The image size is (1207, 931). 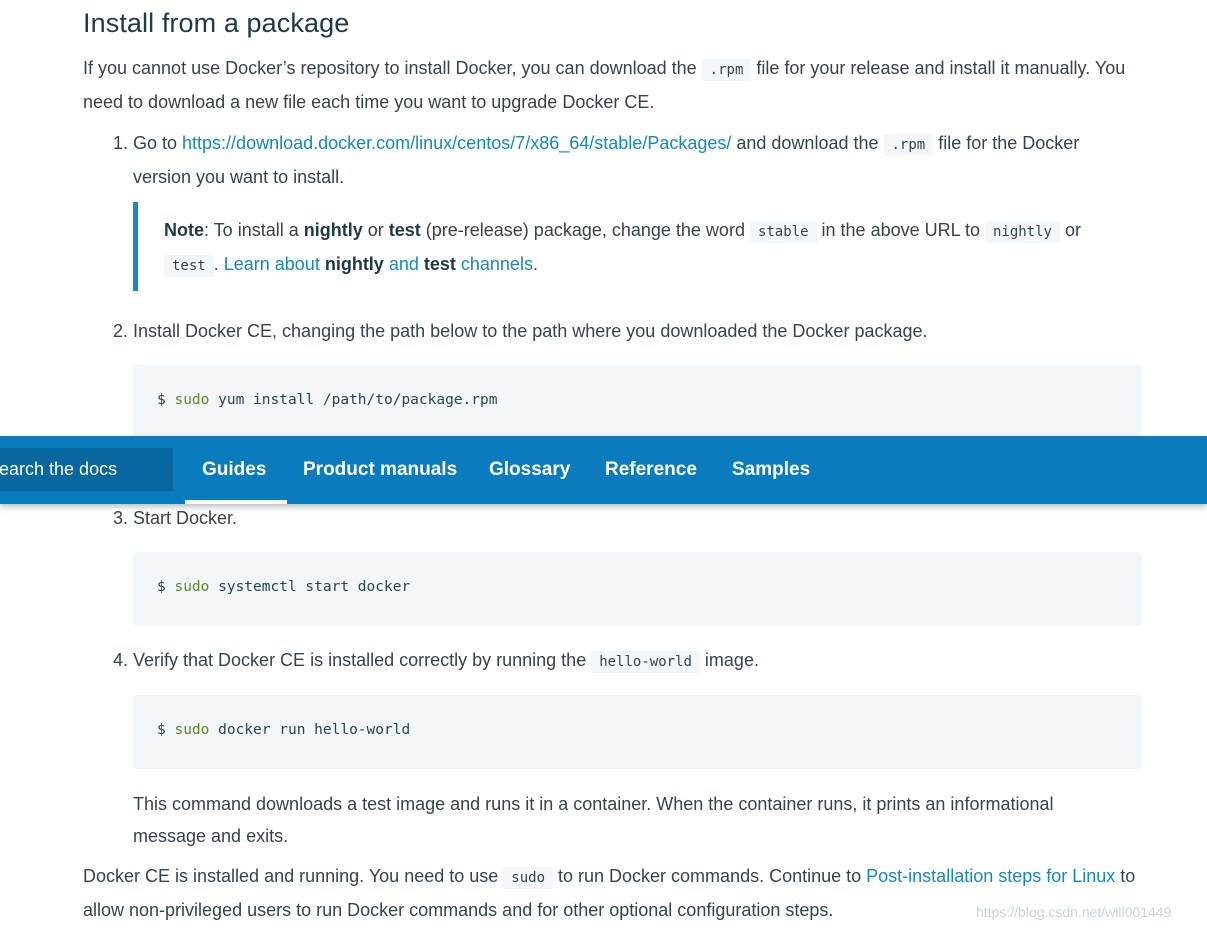 I want to click on final-text-2: to run Docker commands. Continue to, so click(x=710, y=876).